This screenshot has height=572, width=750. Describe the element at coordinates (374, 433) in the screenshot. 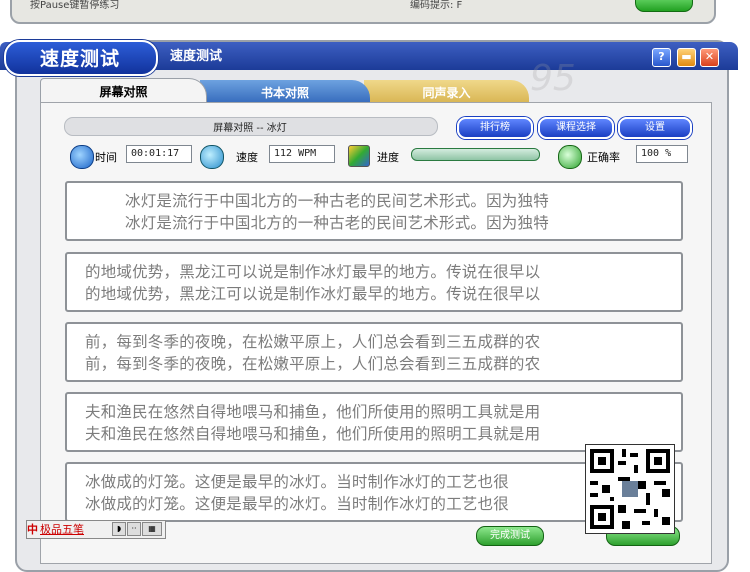

I see `typed-text-line: 夫和渔民在悠然自得地喂马和捕鱼，他们所使用的照明工具就是用` at that location.